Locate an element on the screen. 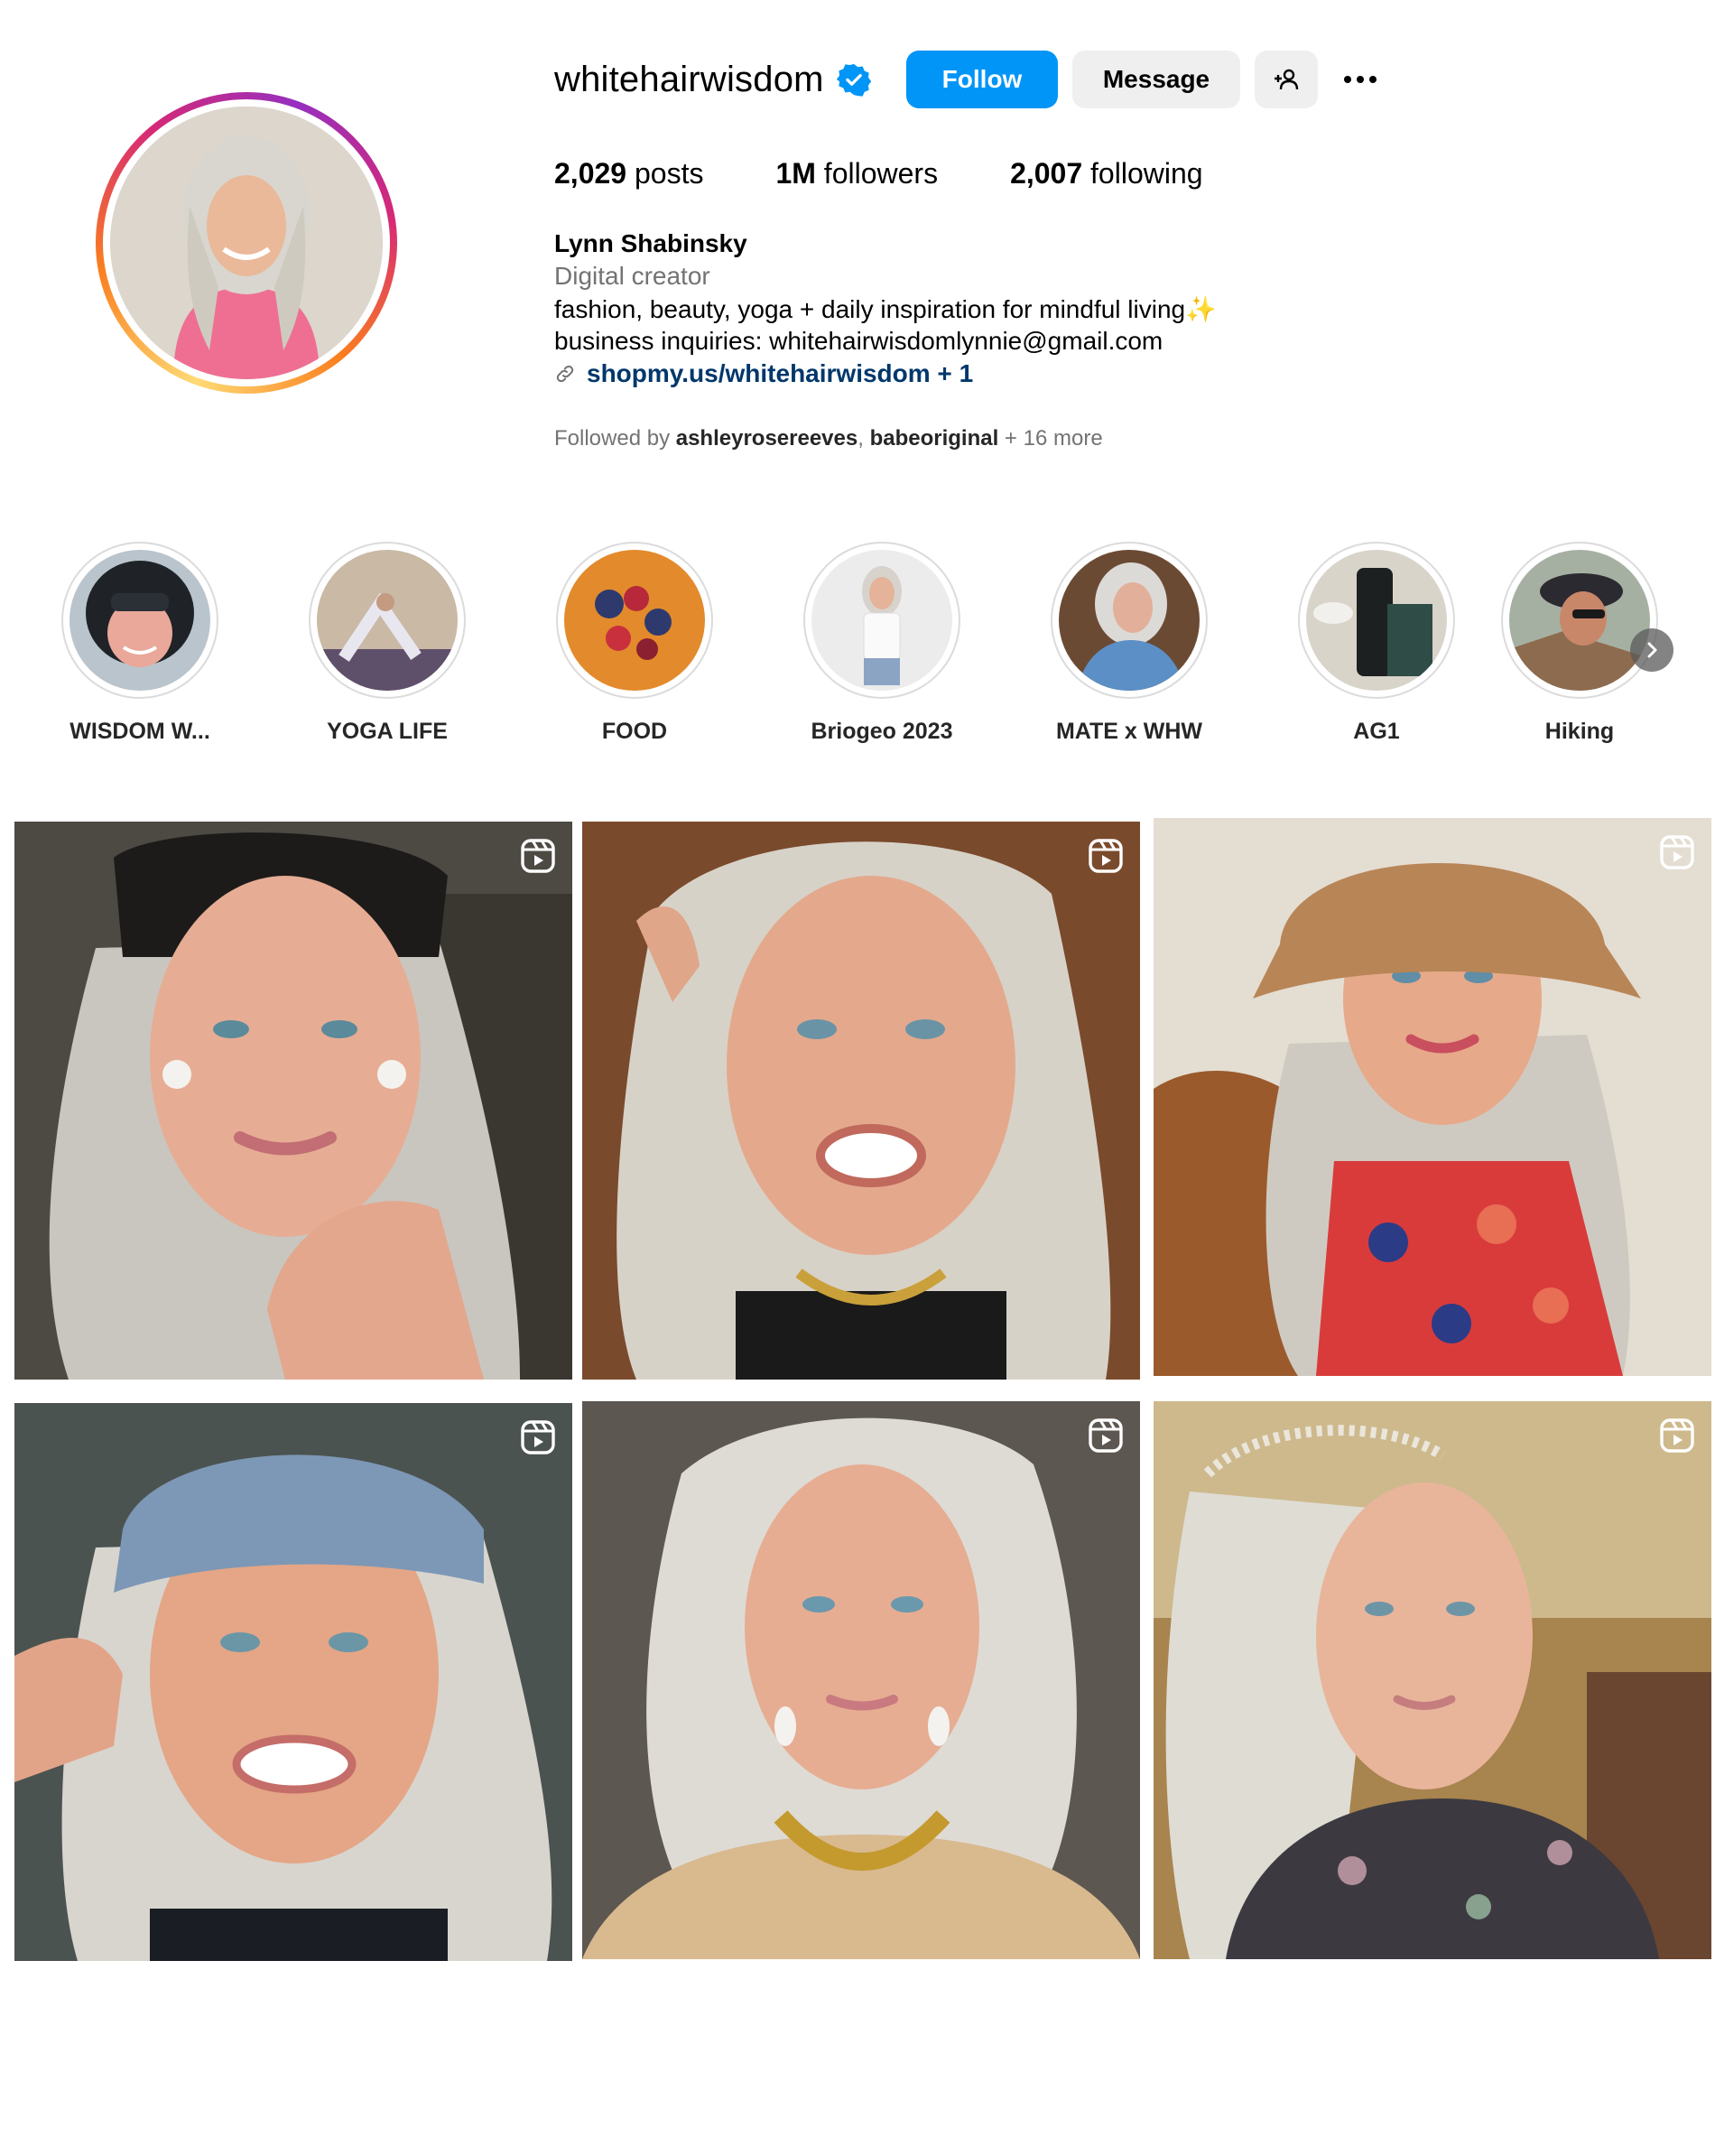 The image size is (1715, 2156). profile-link: shopmy.us/whitehairwisdom + 1 is located at coordinates (764, 374).